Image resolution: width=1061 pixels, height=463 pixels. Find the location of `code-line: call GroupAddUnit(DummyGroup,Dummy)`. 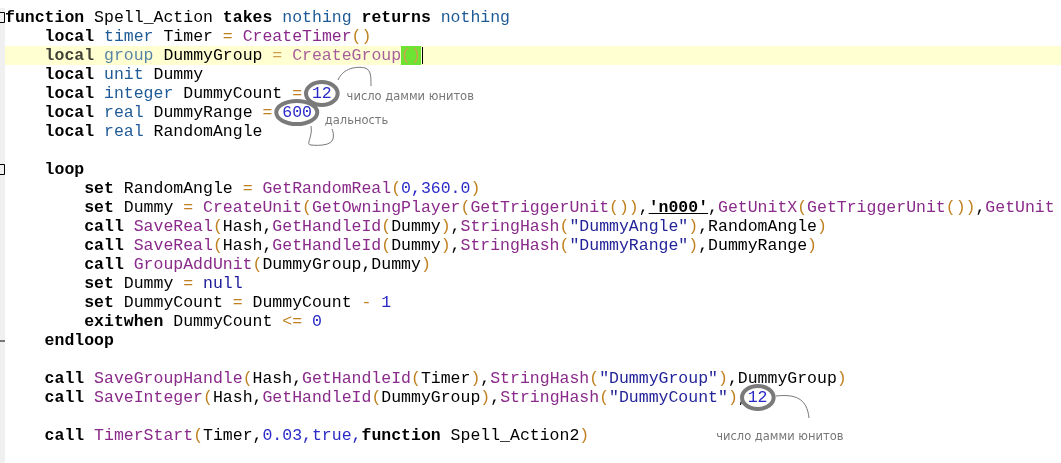

code-line: call GroupAddUnit(DummyGroup,Dummy) is located at coordinates (257, 264).